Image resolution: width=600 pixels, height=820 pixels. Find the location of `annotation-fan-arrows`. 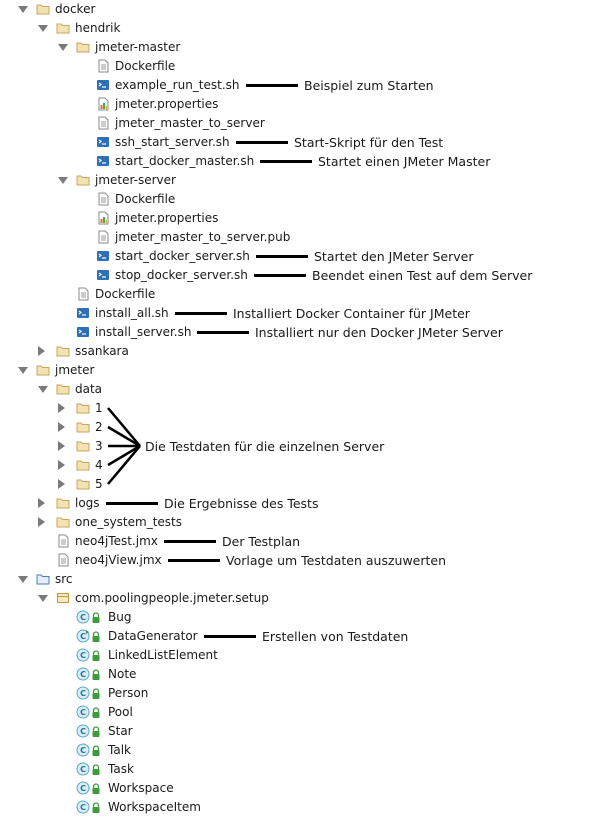

annotation-fan-arrows is located at coordinates (124, 446).